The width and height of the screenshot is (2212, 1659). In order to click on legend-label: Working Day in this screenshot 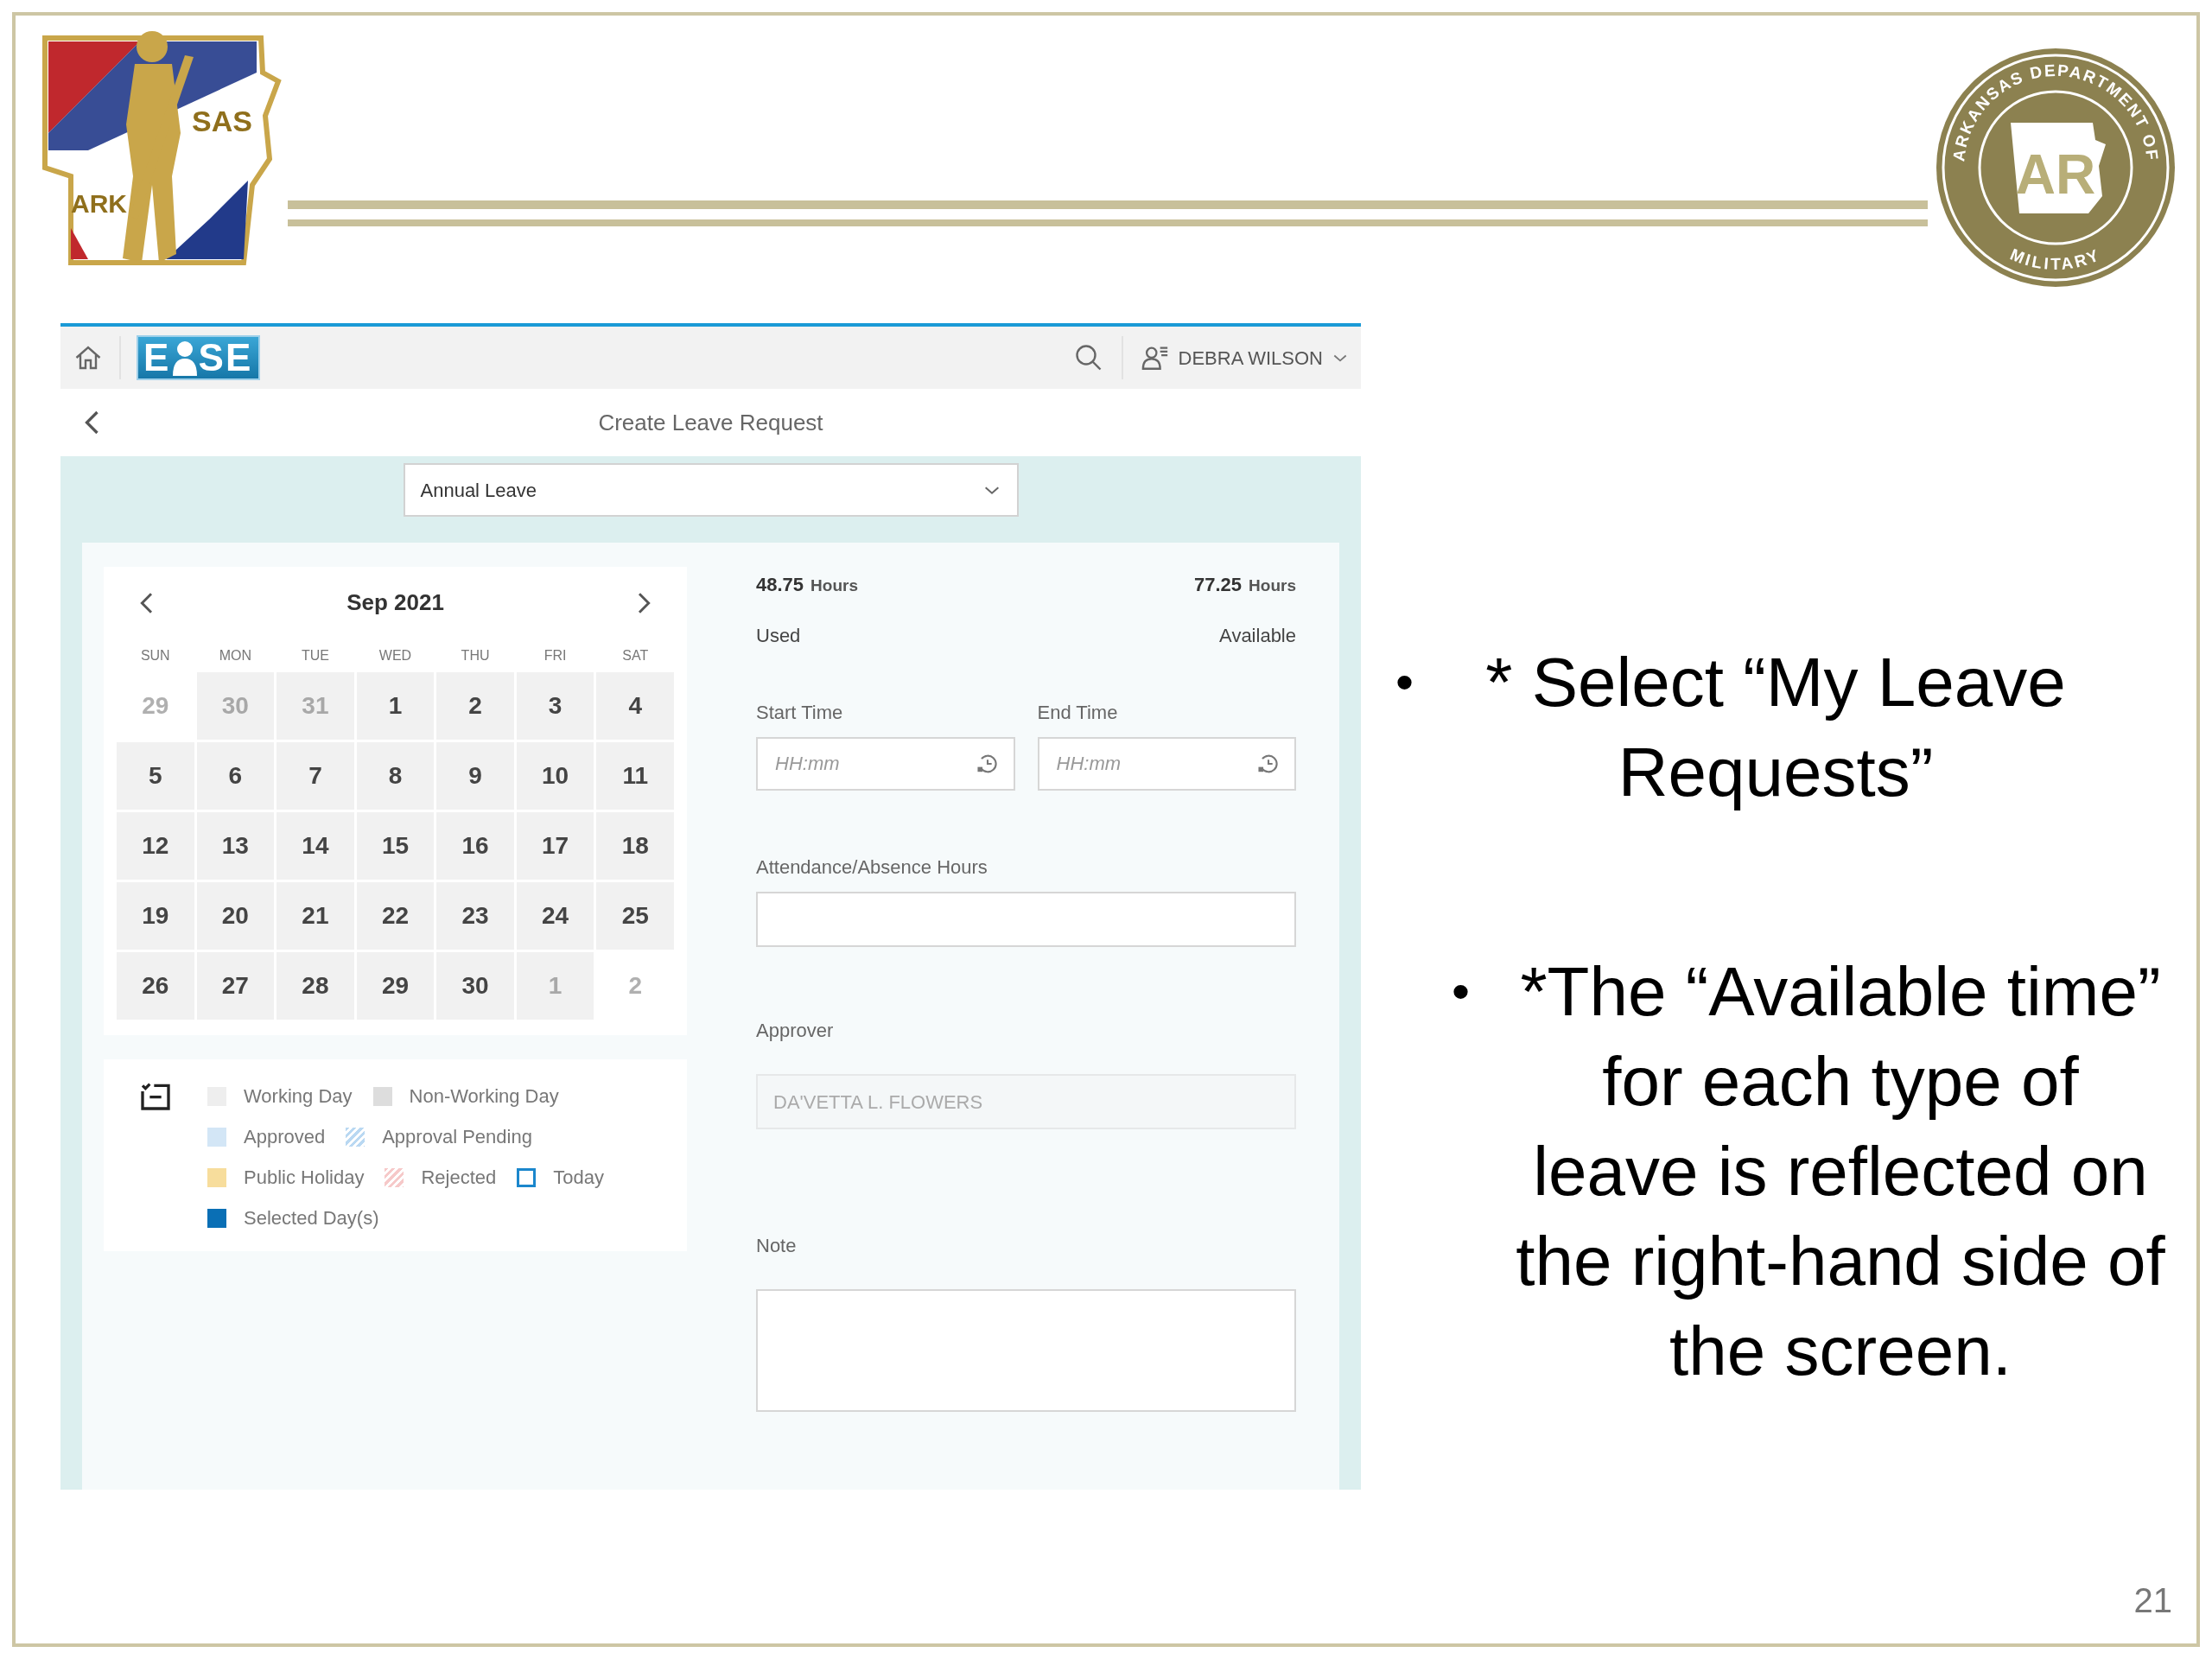, I will do `click(298, 1096)`.